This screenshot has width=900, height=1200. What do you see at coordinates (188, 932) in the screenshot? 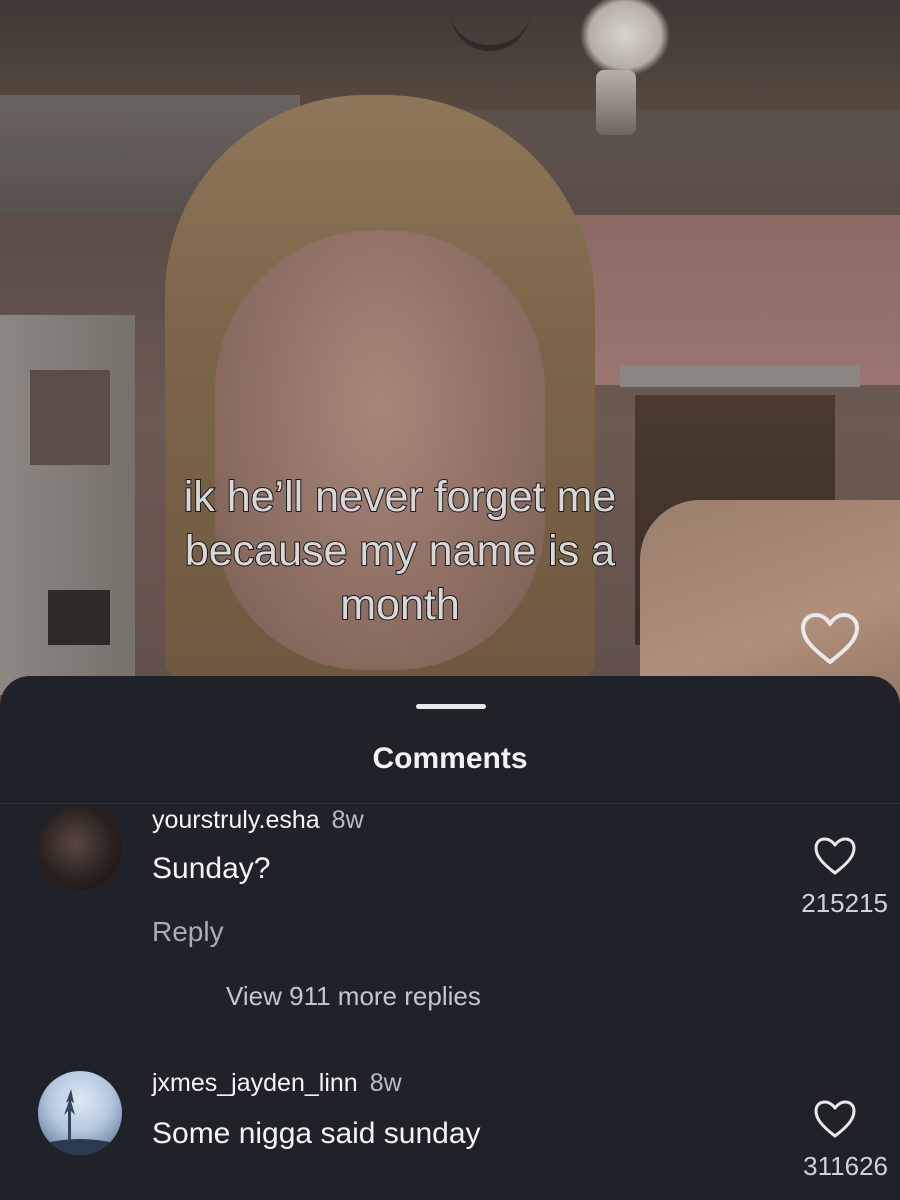
I see `reply-button: Reply` at bounding box center [188, 932].